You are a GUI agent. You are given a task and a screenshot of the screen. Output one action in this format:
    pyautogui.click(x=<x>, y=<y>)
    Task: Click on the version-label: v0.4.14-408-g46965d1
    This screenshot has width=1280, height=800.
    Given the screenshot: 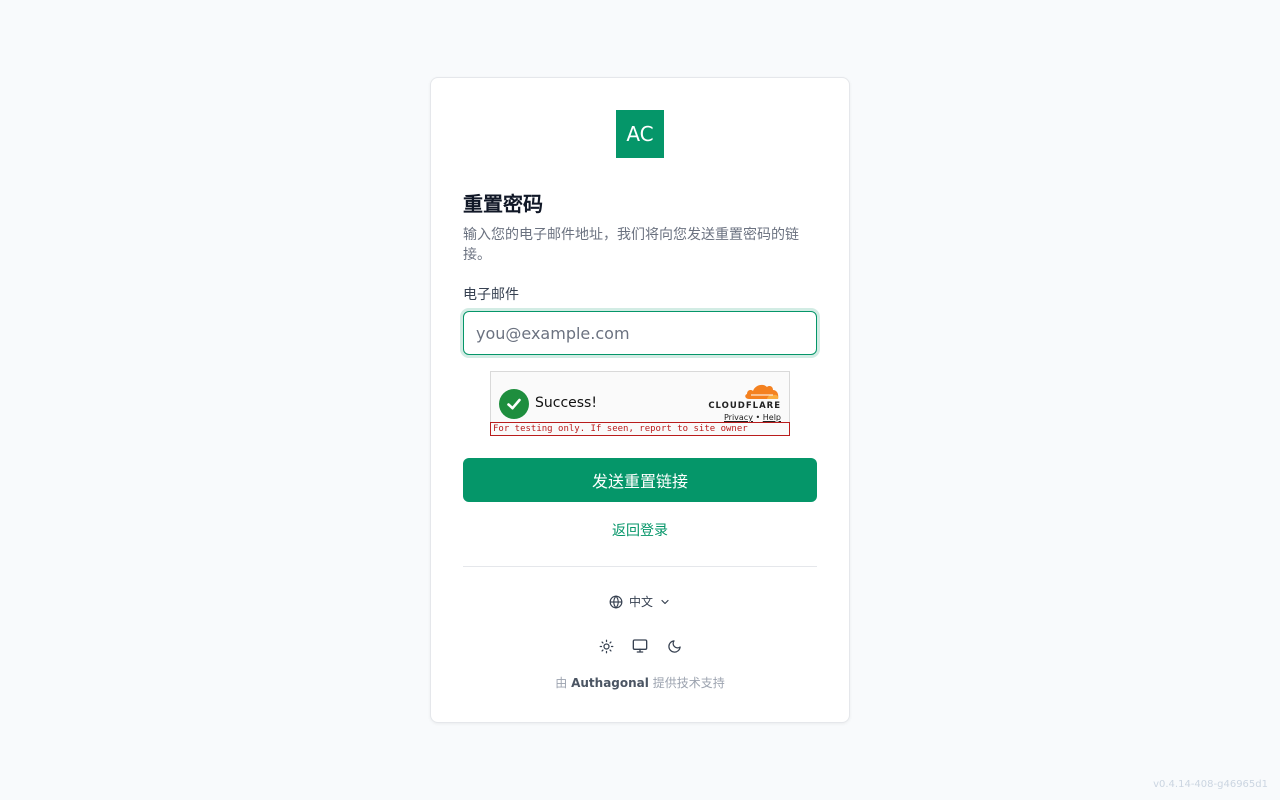 What is the action you would take?
    pyautogui.click(x=1210, y=784)
    